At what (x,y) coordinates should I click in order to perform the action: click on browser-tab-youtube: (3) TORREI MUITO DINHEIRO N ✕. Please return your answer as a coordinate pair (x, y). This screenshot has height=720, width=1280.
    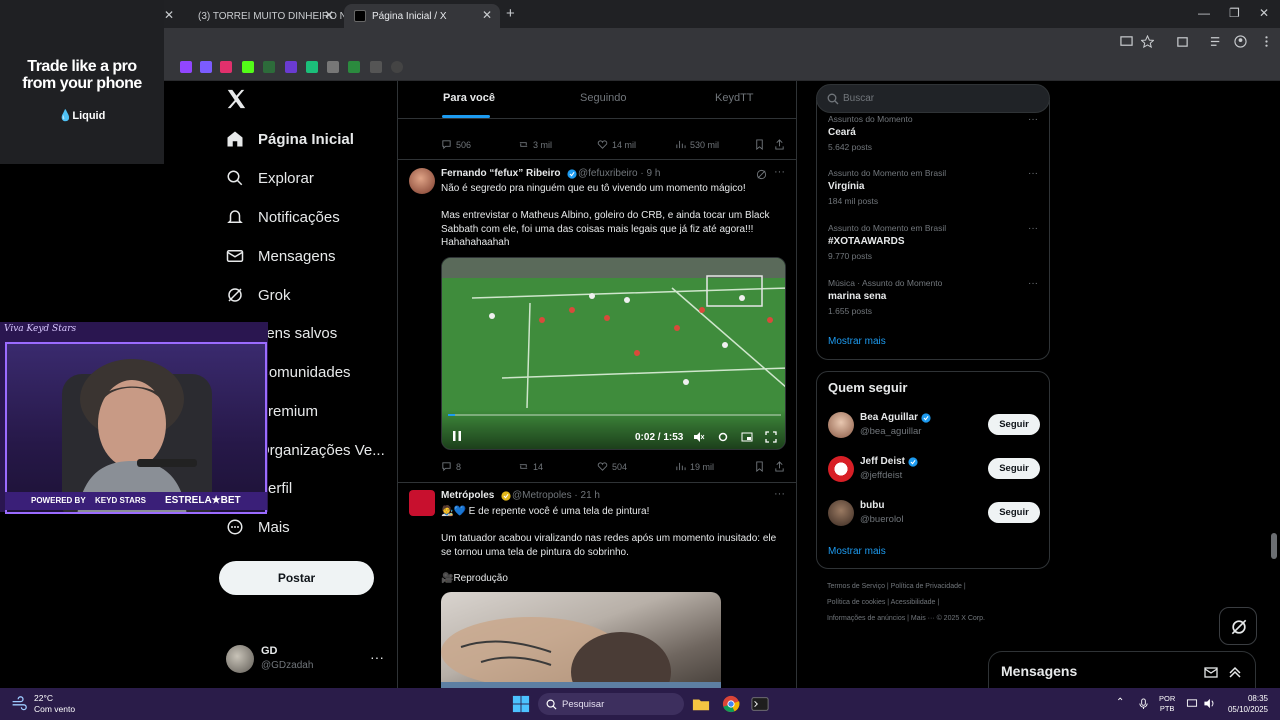
    Looking at the image, I should click on (264, 16).